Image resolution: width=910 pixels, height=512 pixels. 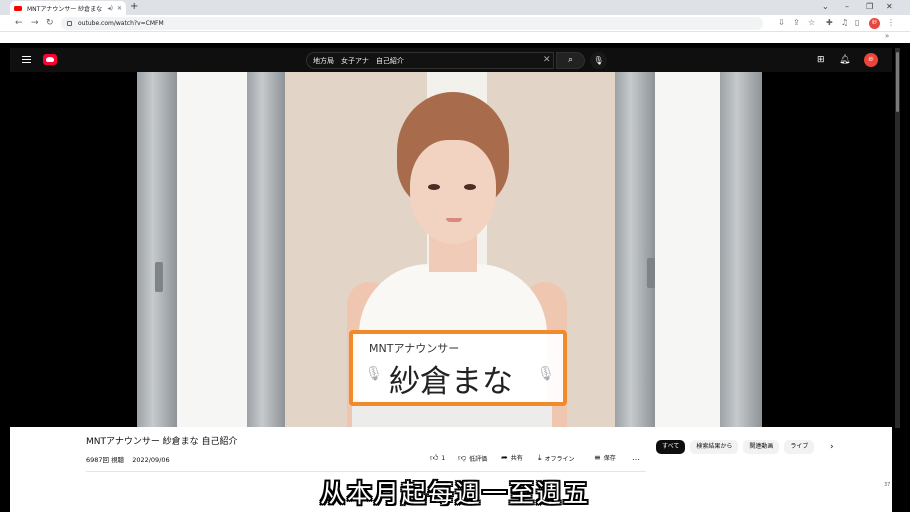 What do you see at coordinates (844, 23) in the screenshot?
I see `media-control-icon: ♫` at bounding box center [844, 23].